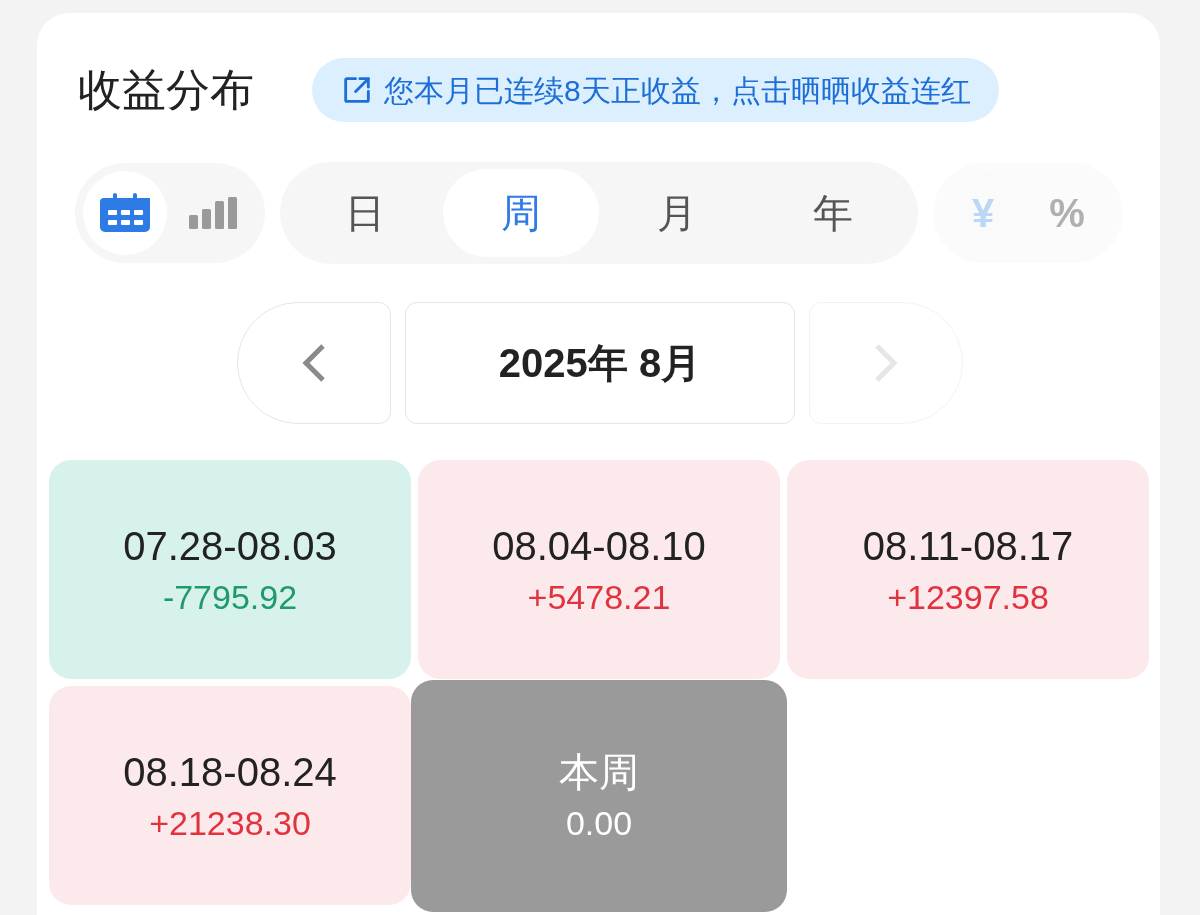 This screenshot has height=915, width=1200. What do you see at coordinates (600, 363) in the screenshot?
I see `month-label: 2025年 8月` at bounding box center [600, 363].